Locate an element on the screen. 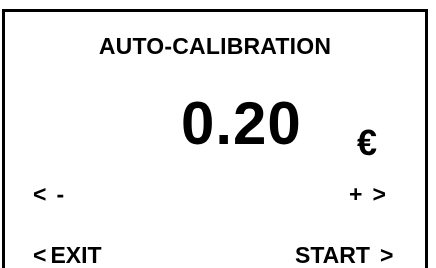 The image size is (436, 268). decrease-label: - is located at coordinates (60, 194).